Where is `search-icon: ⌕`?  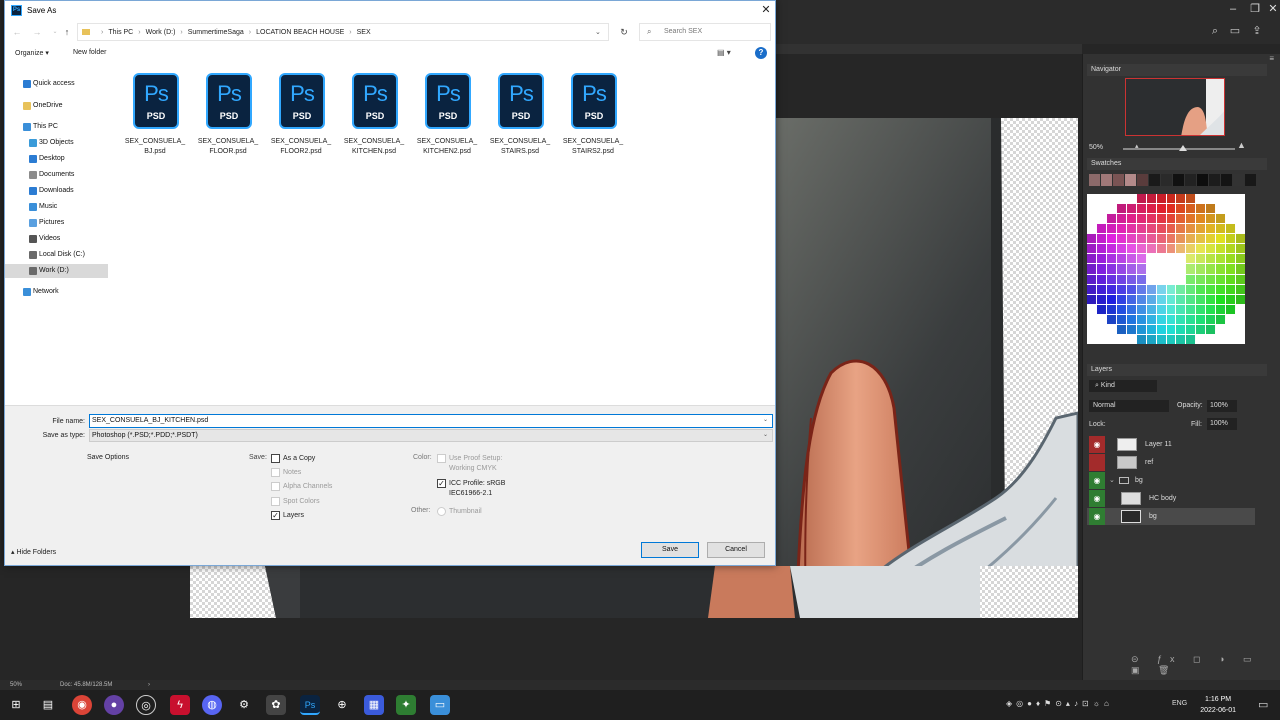 search-icon: ⌕ is located at coordinates (1215, 31).